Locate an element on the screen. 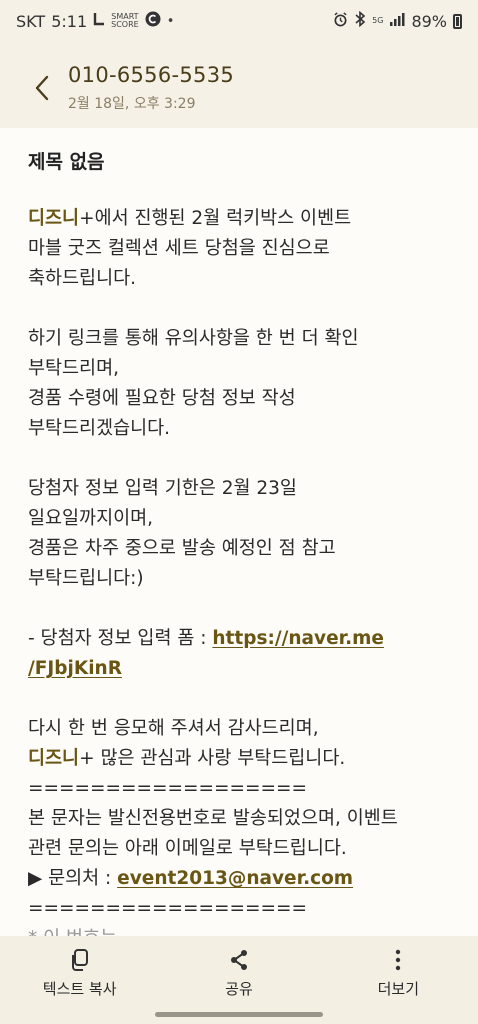  carrier-label: SKT is located at coordinates (31, 21).